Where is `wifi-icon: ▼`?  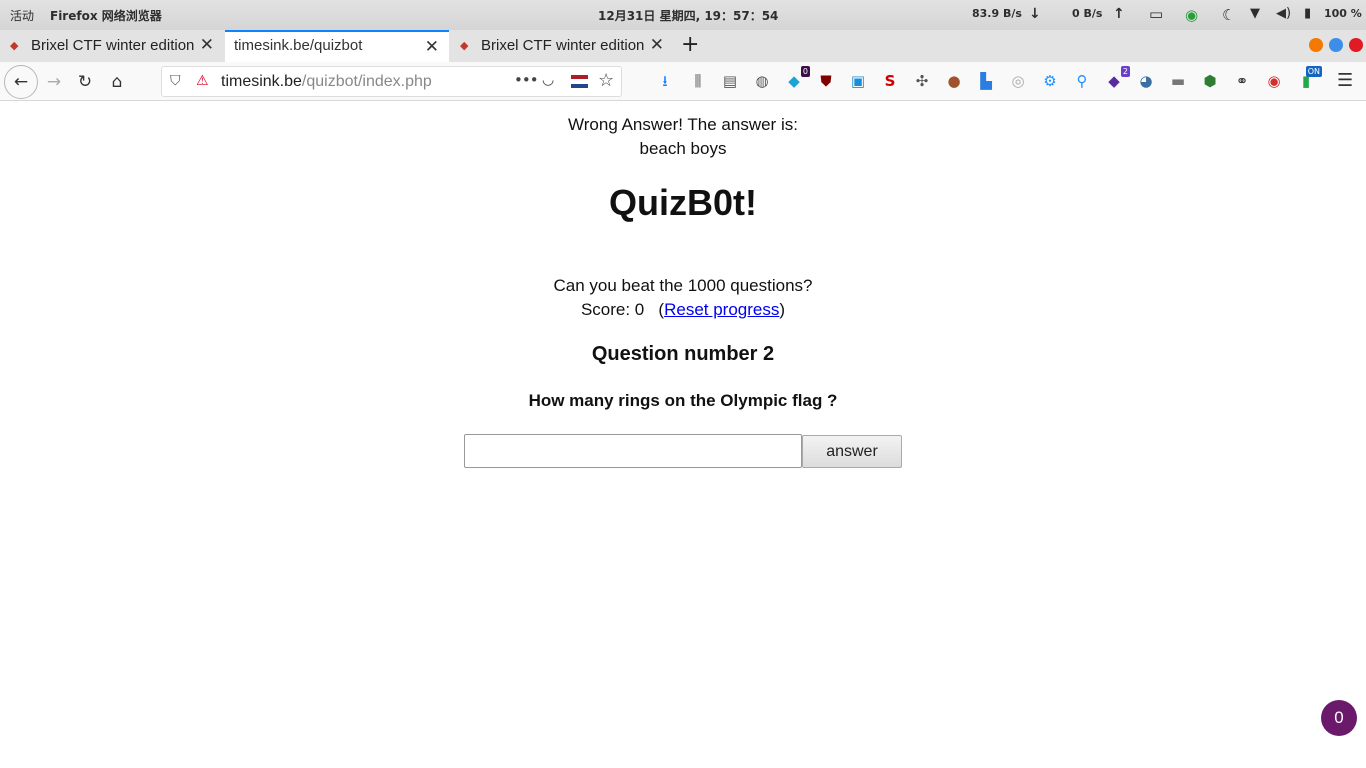 wifi-icon: ▼ is located at coordinates (1255, 13).